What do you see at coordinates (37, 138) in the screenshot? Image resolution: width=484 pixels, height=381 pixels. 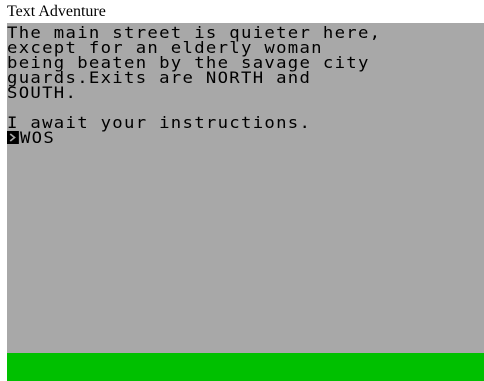 I see `command-input: WOS` at bounding box center [37, 138].